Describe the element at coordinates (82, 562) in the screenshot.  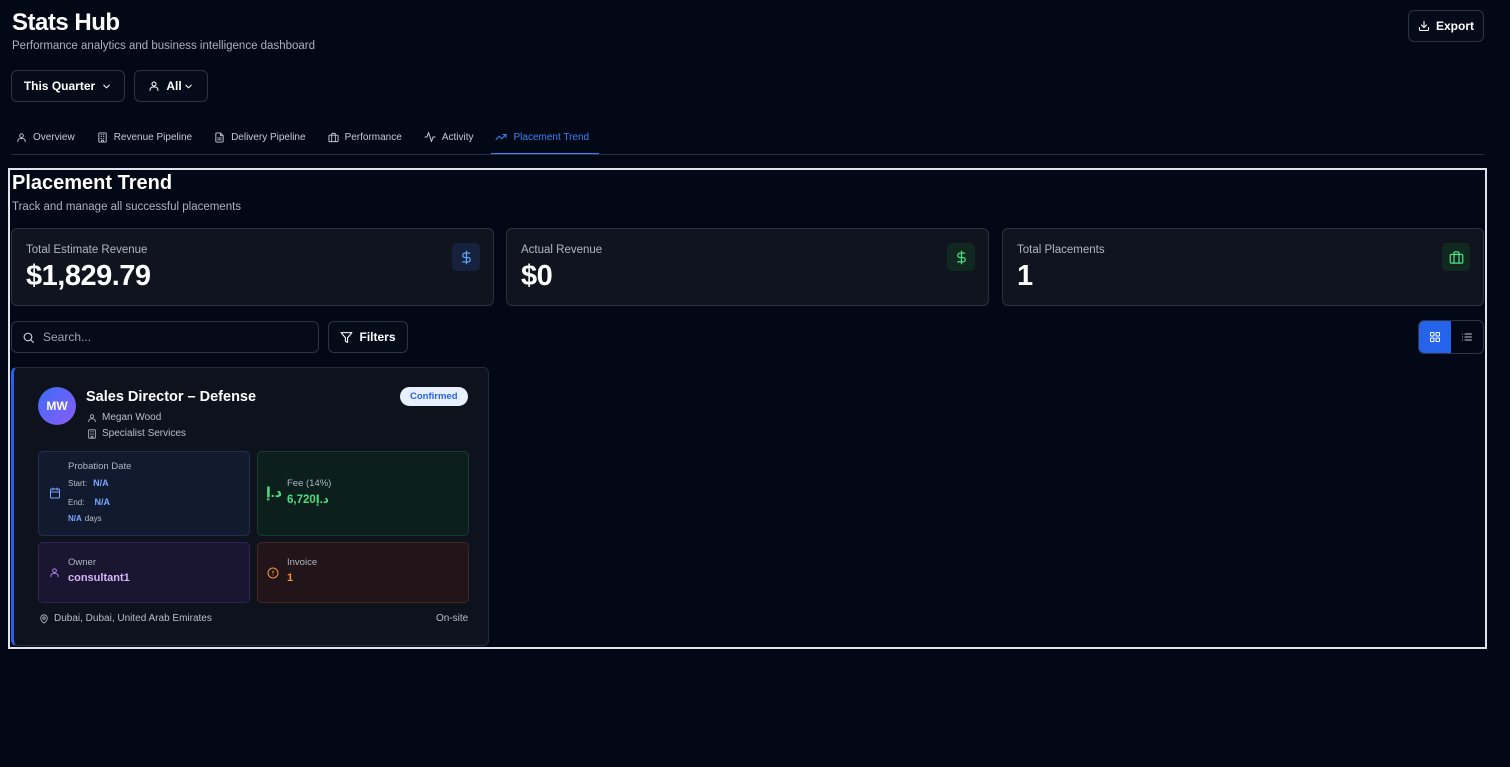
I see `owner-label: Owner` at that location.